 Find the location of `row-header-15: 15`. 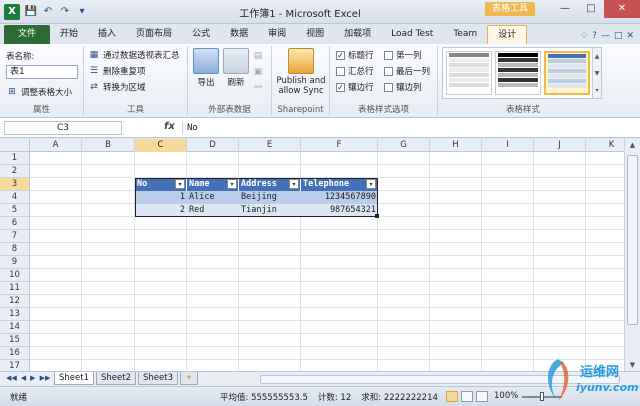

row-header-15: 15 is located at coordinates (15, 340).